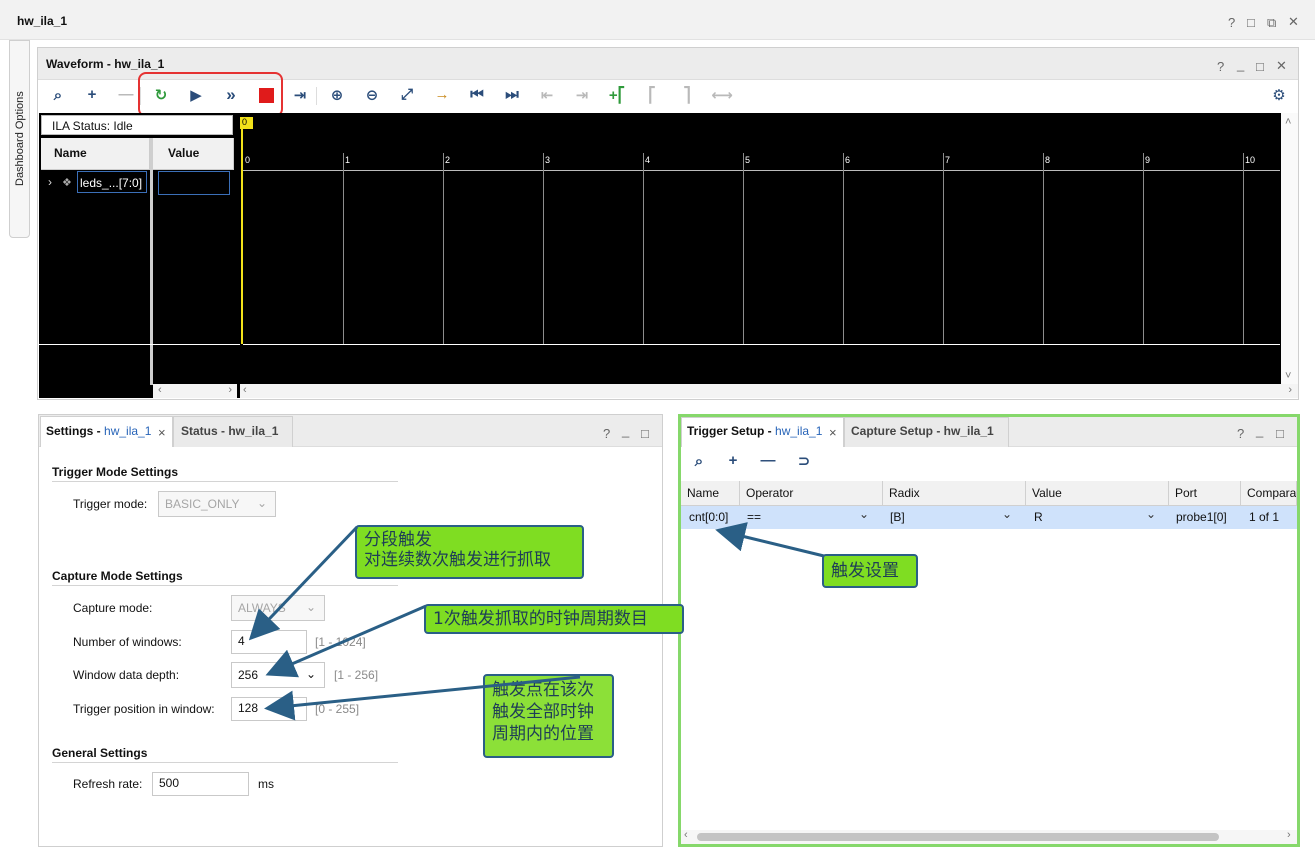 The width and height of the screenshot is (1315, 865). What do you see at coordinates (543, 712) in the screenshot?
I see `annotation-line: 触发全部时钟` at bounding box center [543, 712].